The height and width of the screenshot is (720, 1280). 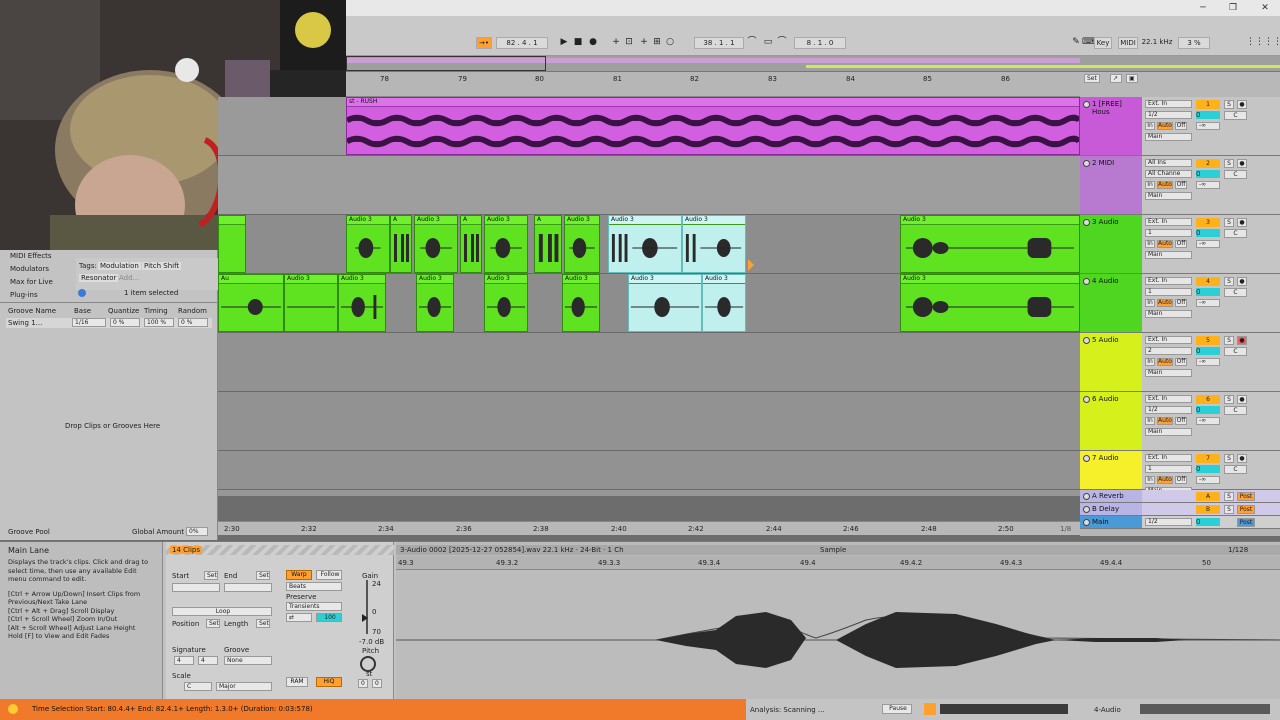 What do you see at coordinates (1111, 362) in the screenshot?
I see `track-name: 5 Audio` at bounding box center [1111, 362].